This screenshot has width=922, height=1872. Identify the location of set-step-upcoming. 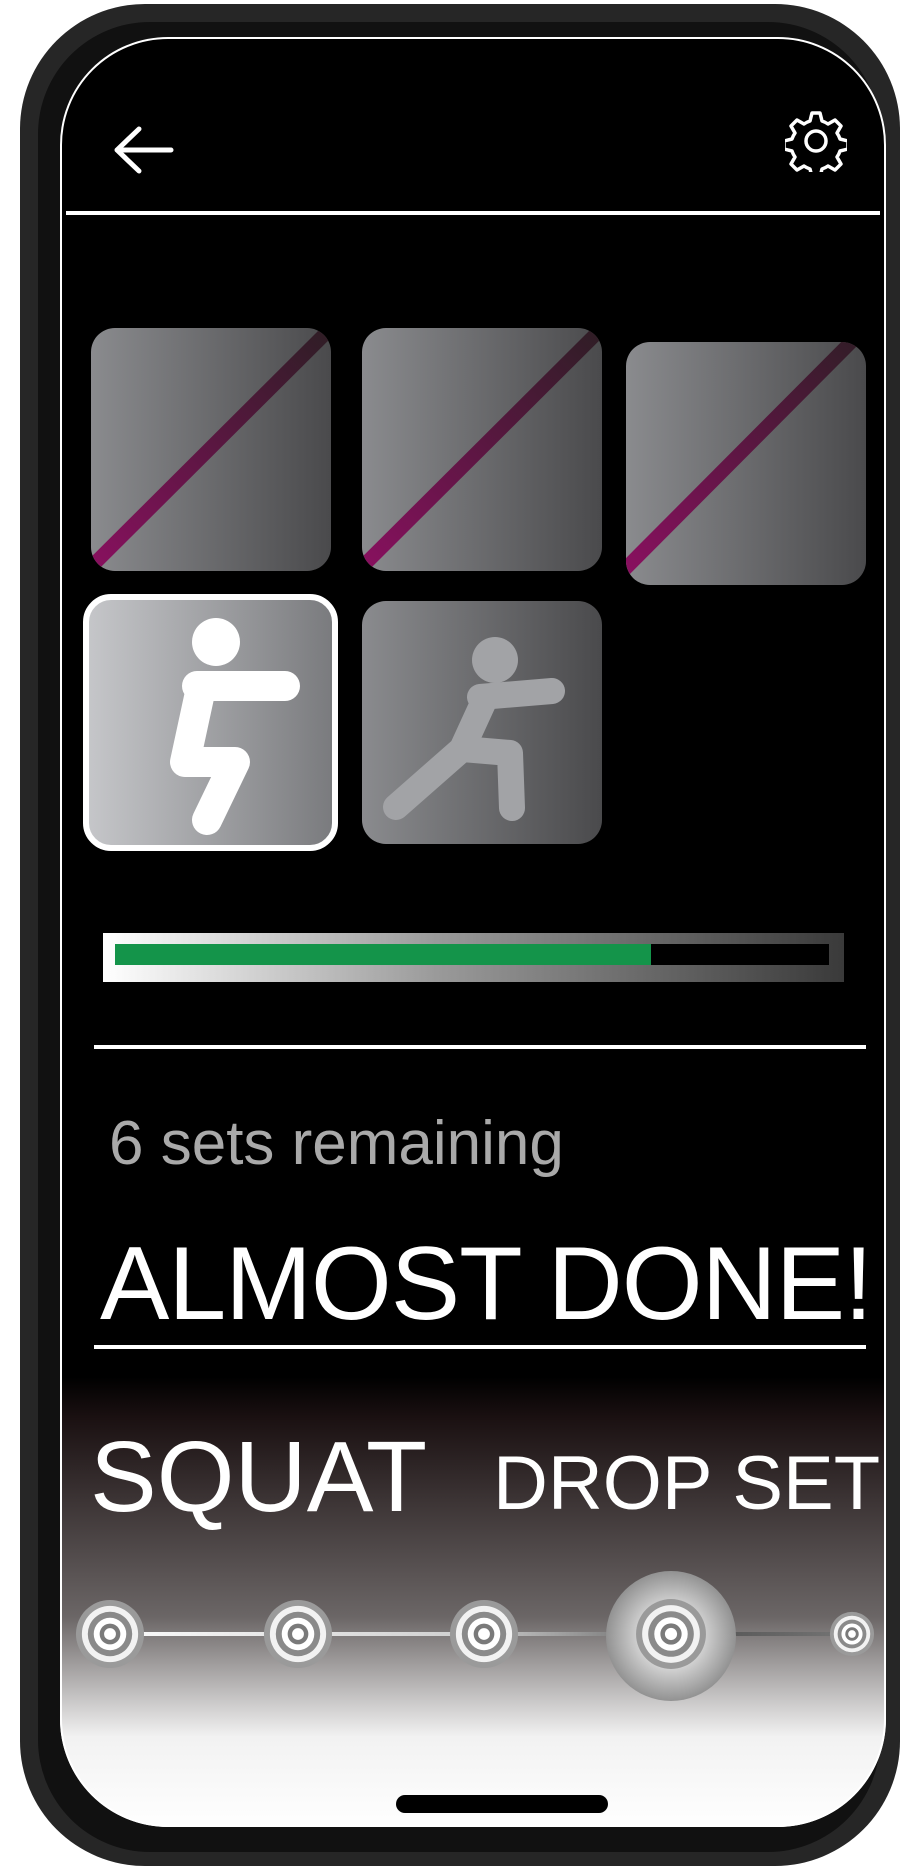
(852, 1634).